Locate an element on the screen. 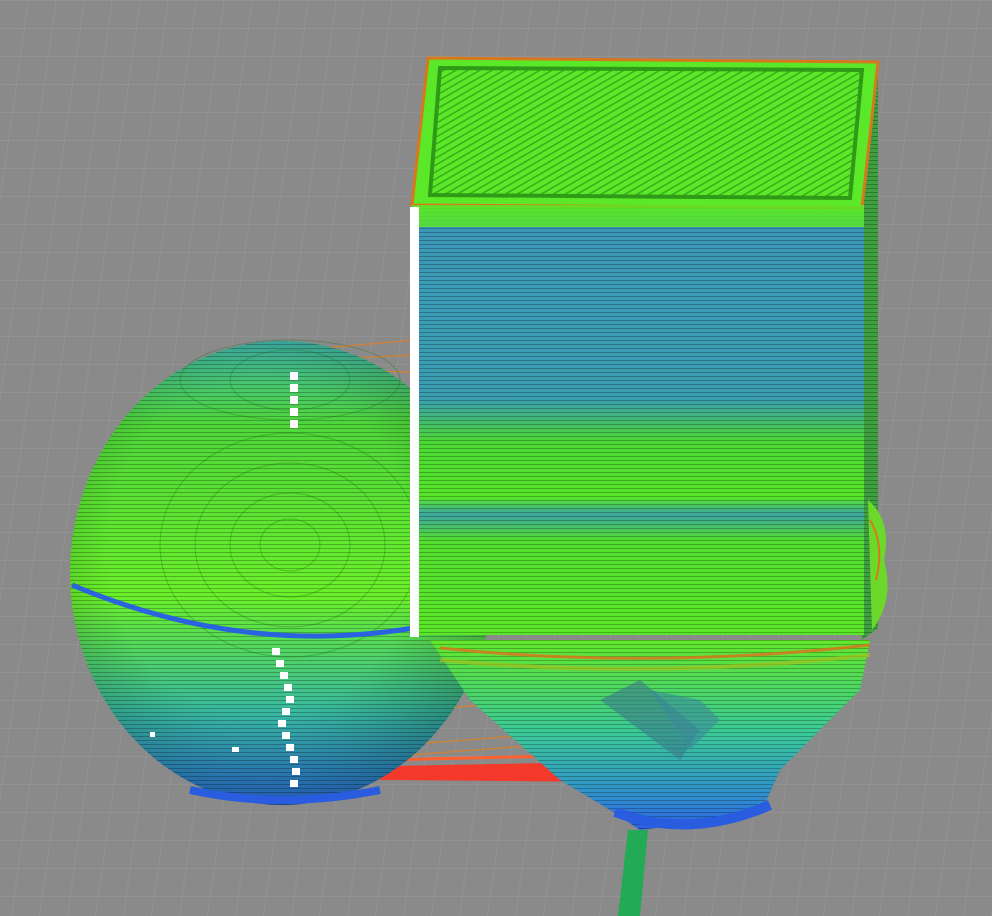 The image size is (992, 916). seam-markers-box is located at coordinates (414, 422).